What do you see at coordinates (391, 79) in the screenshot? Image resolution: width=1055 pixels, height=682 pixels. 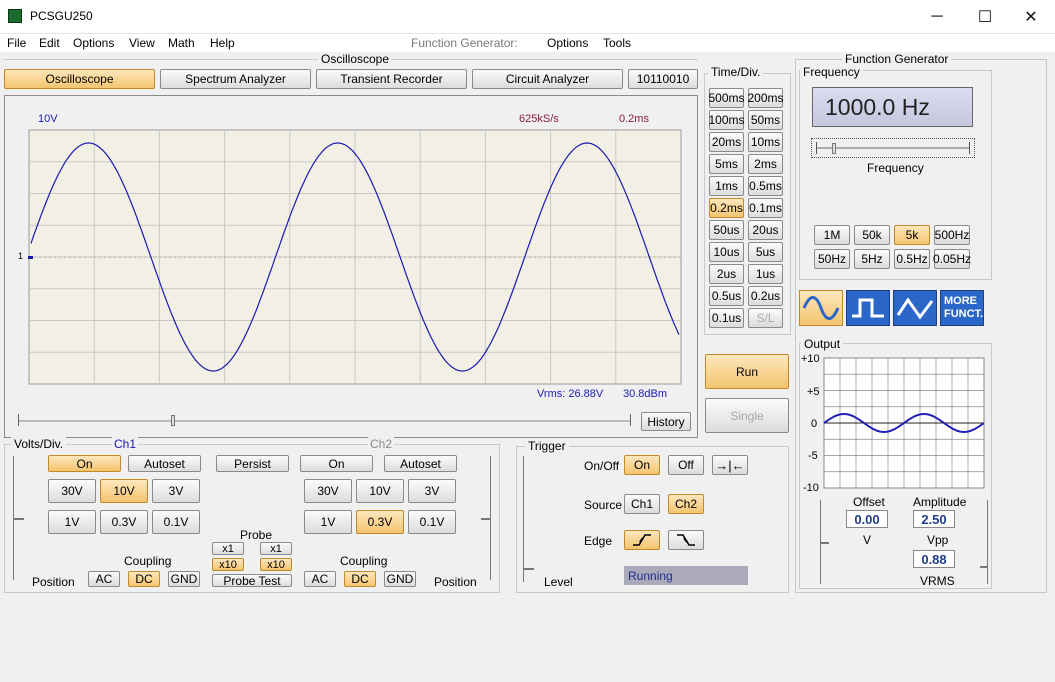 I see `tab-transient-recorder: Transient Recorder` at bounding box center [391, 79].